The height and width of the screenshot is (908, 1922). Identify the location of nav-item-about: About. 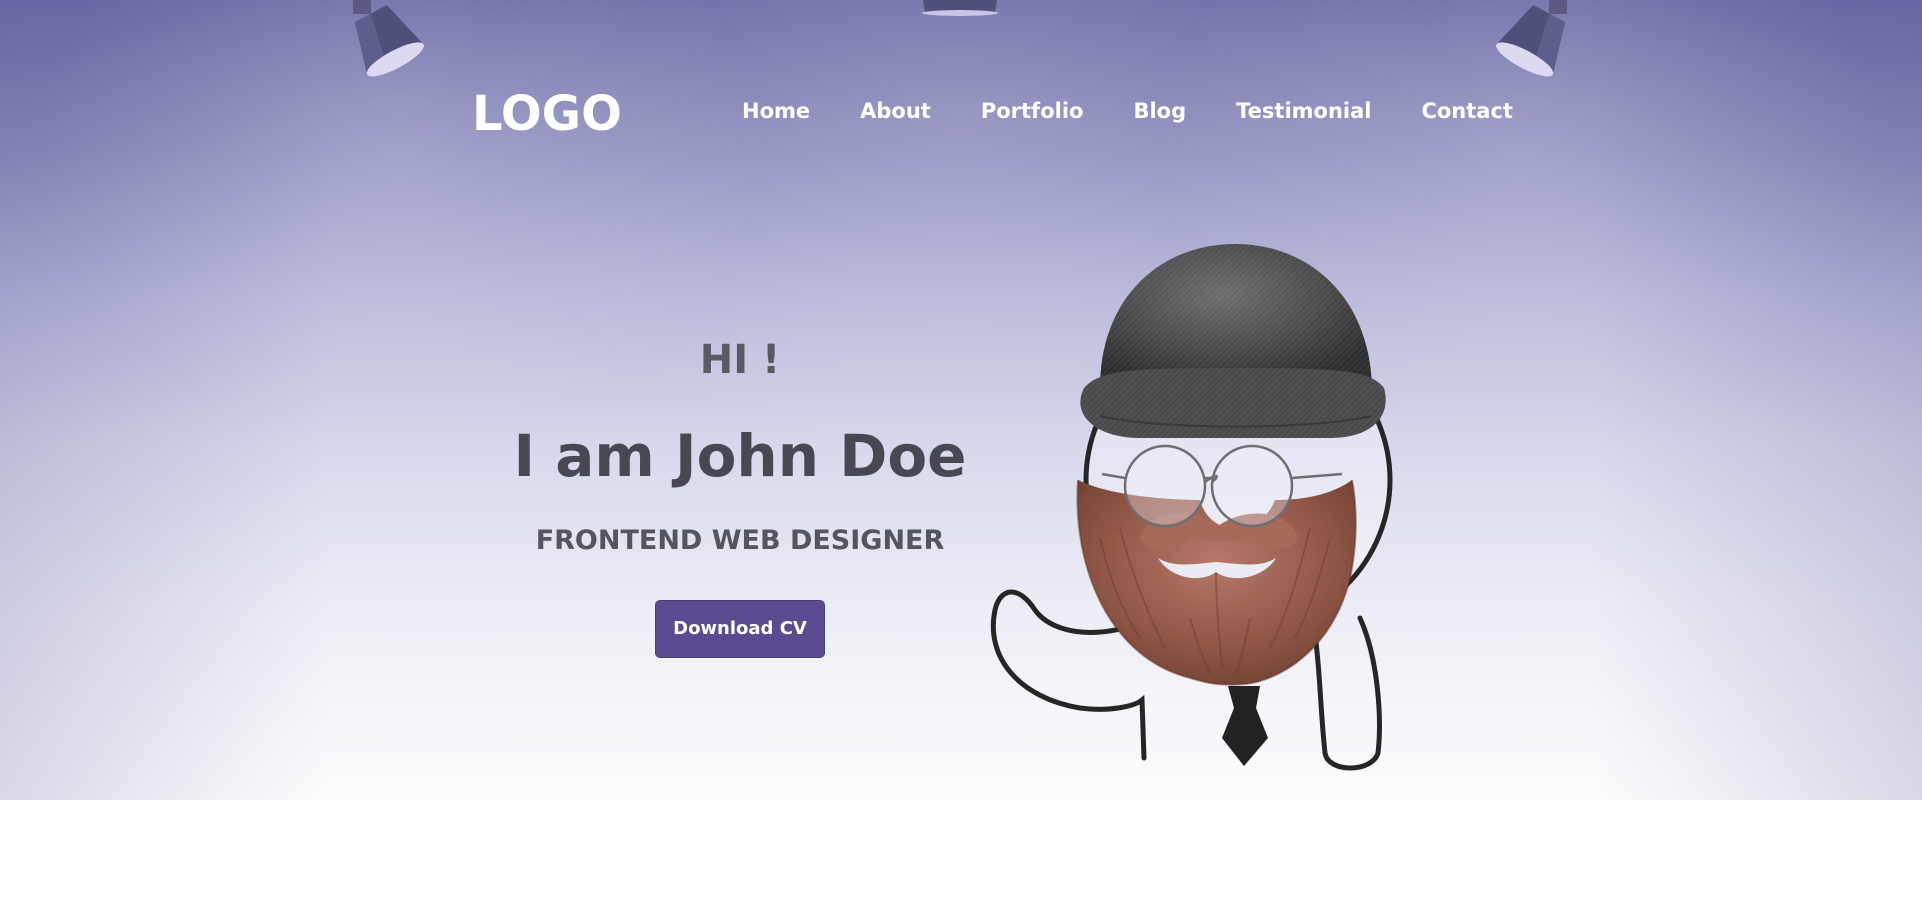
(895, 111).